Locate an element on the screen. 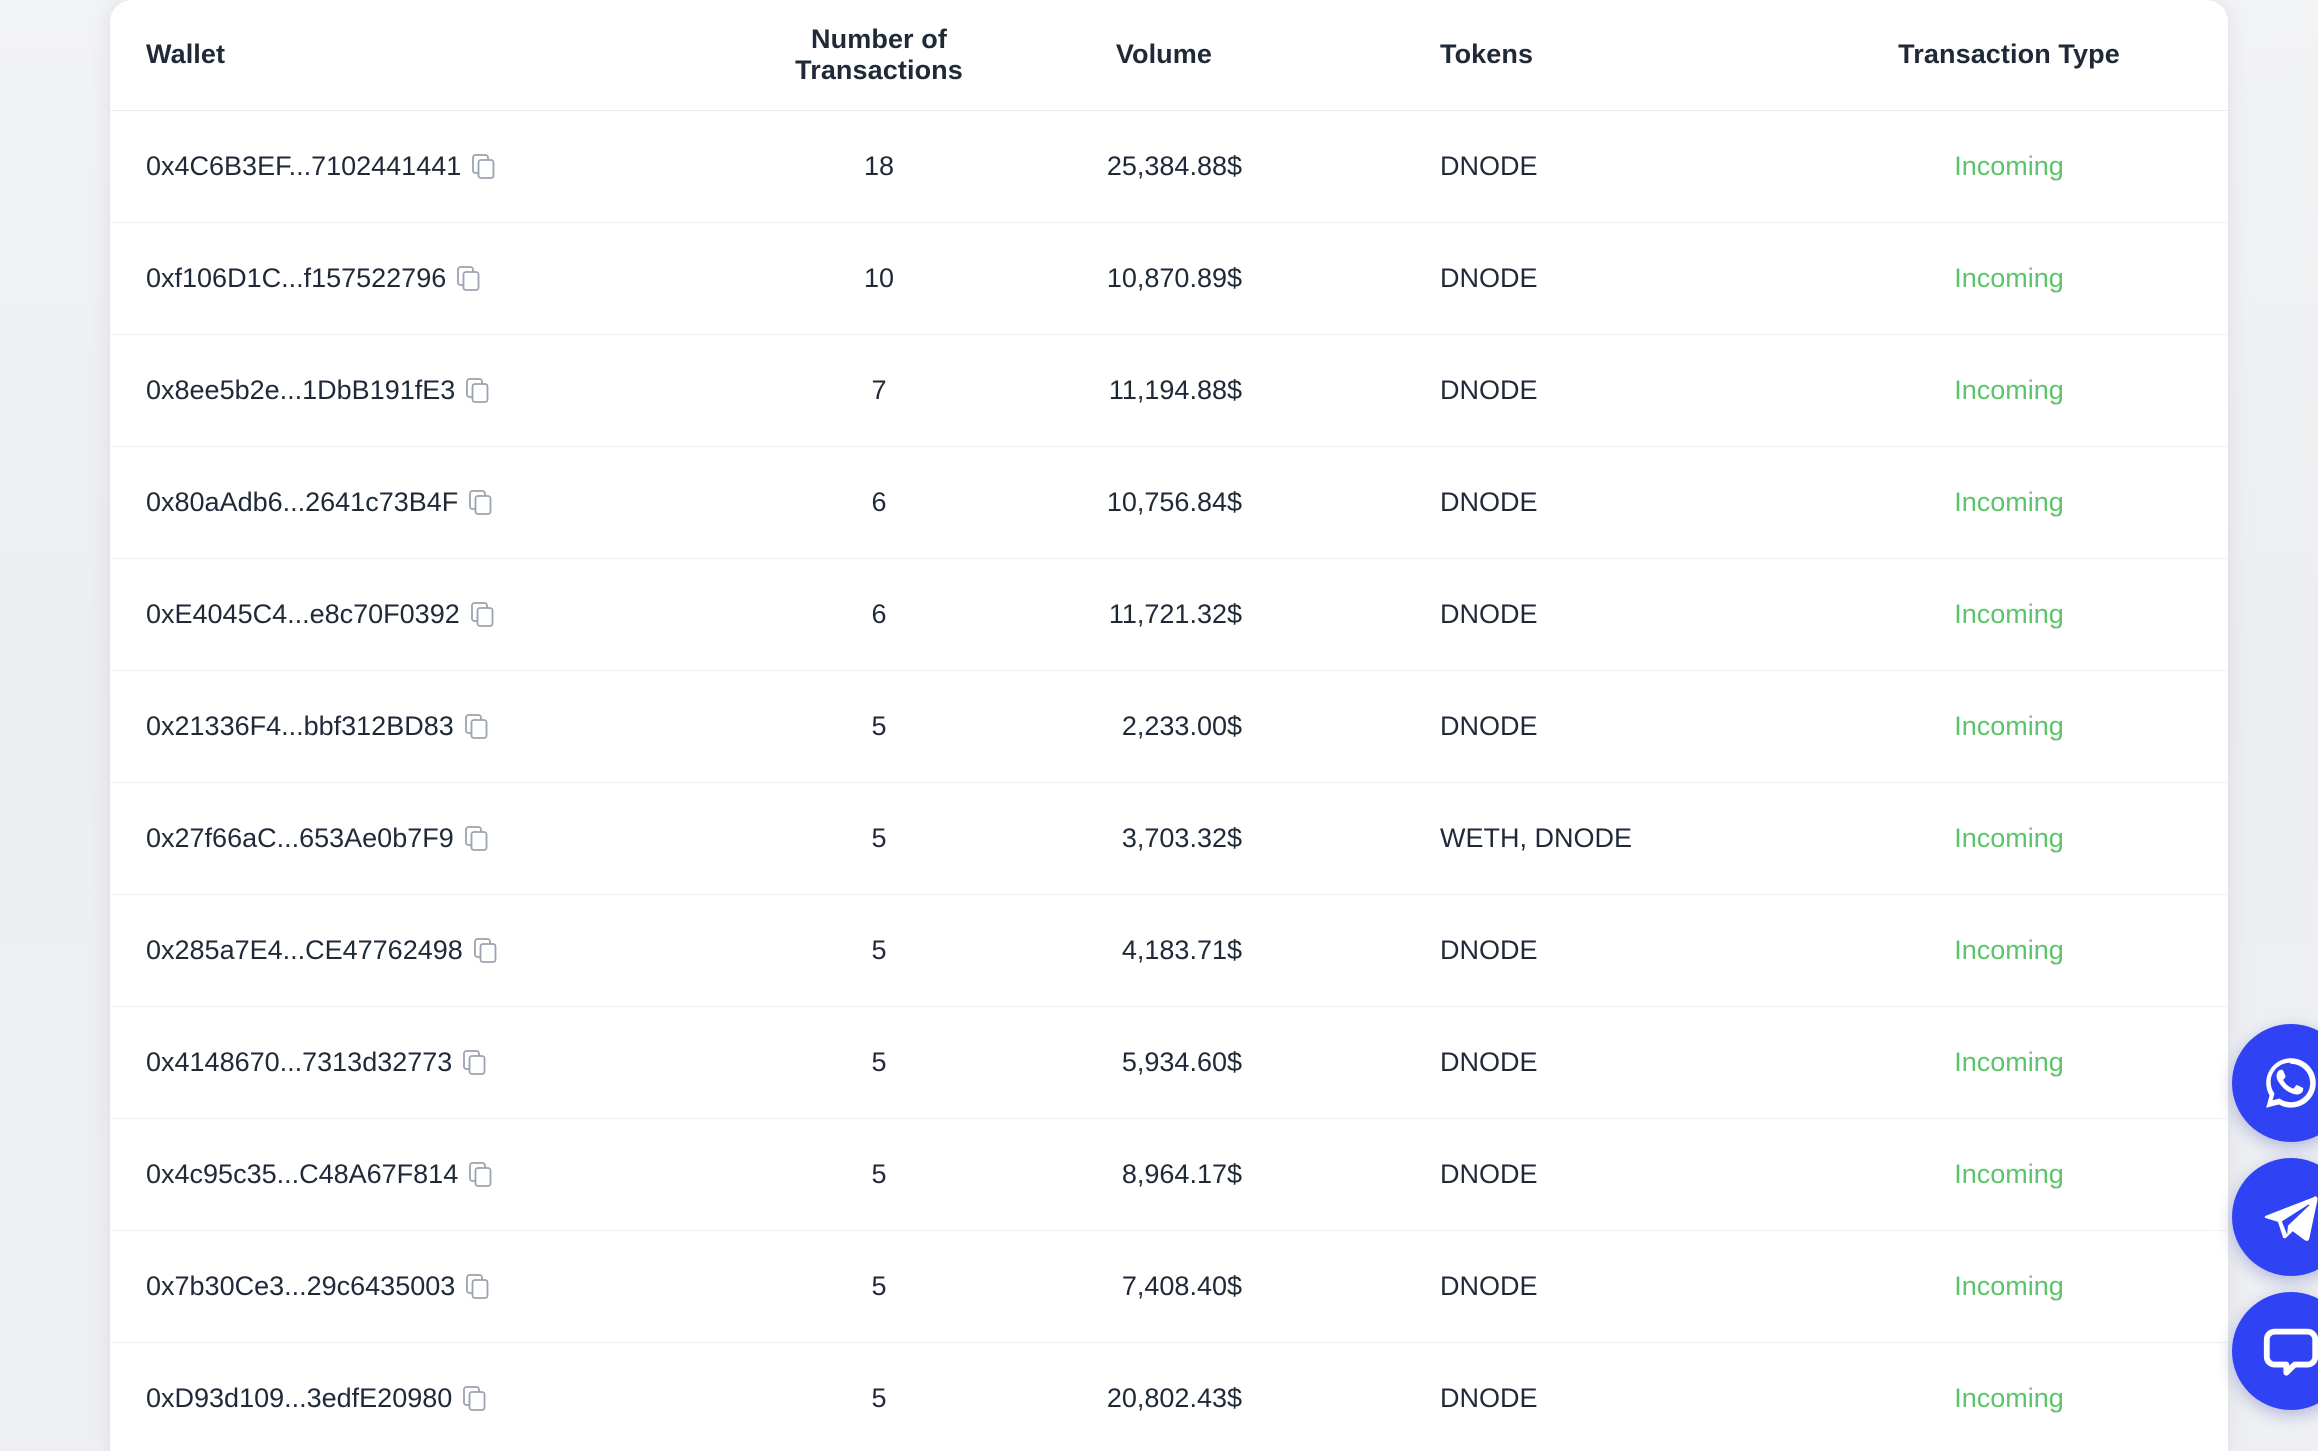 Image resolution: width=2318 pixels, height=1451 pixels. column-header-tokens: Tokens is located at coordinates (1575, 55).